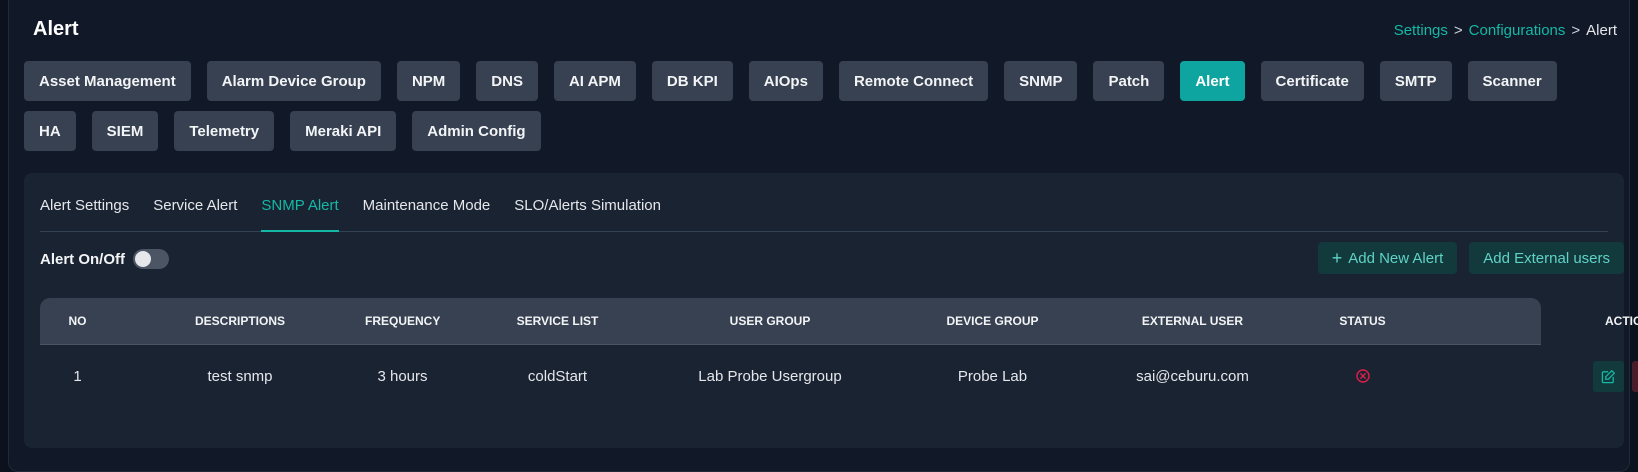 The image size is (1638, 472). Describe the element at coordinates (1415, 81) in the screenshot. I see `nav-smtp-button: SMTP` at that location.